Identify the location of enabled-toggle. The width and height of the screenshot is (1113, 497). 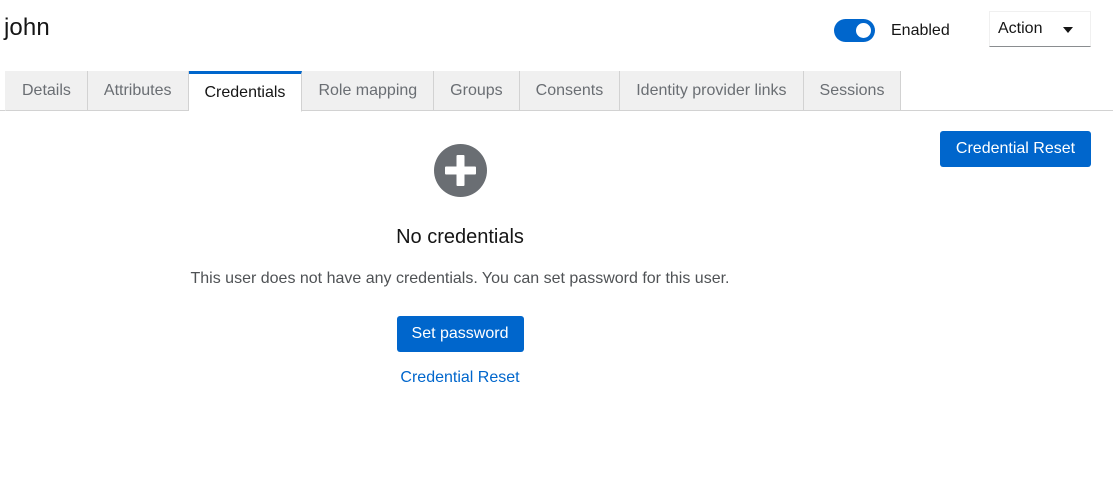
(854, 30).